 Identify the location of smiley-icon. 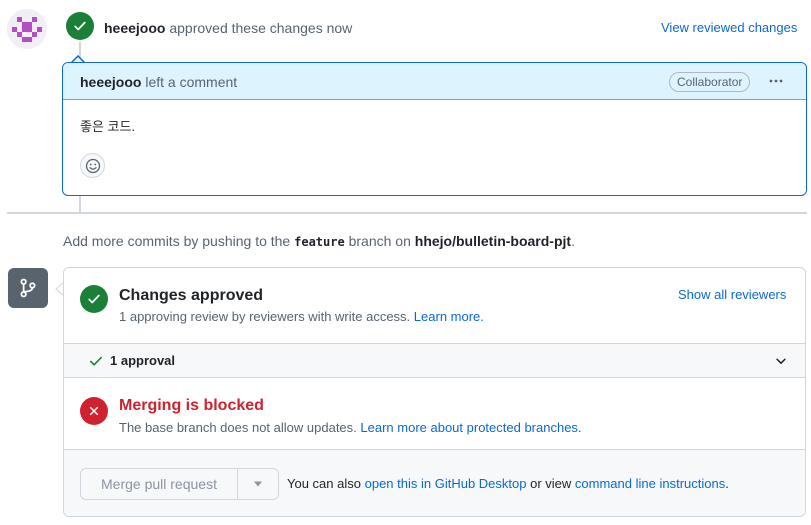
(92, 165).